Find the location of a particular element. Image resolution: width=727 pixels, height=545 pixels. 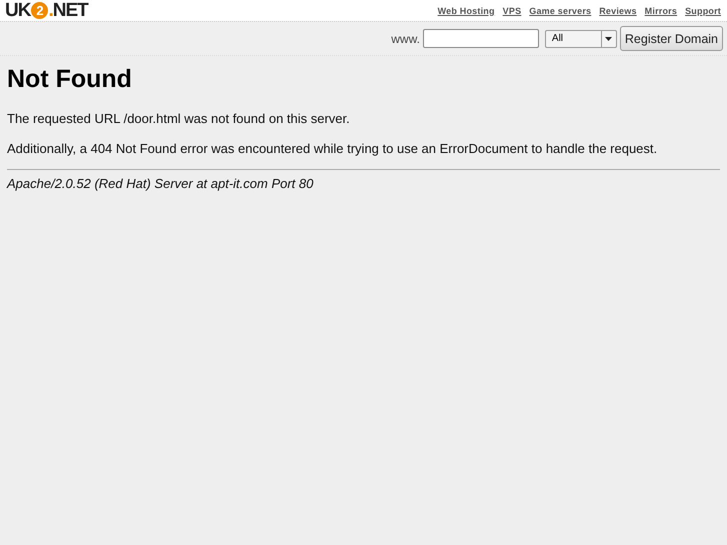

logo: UK 2 .NET is located at coordinates (46, 11).